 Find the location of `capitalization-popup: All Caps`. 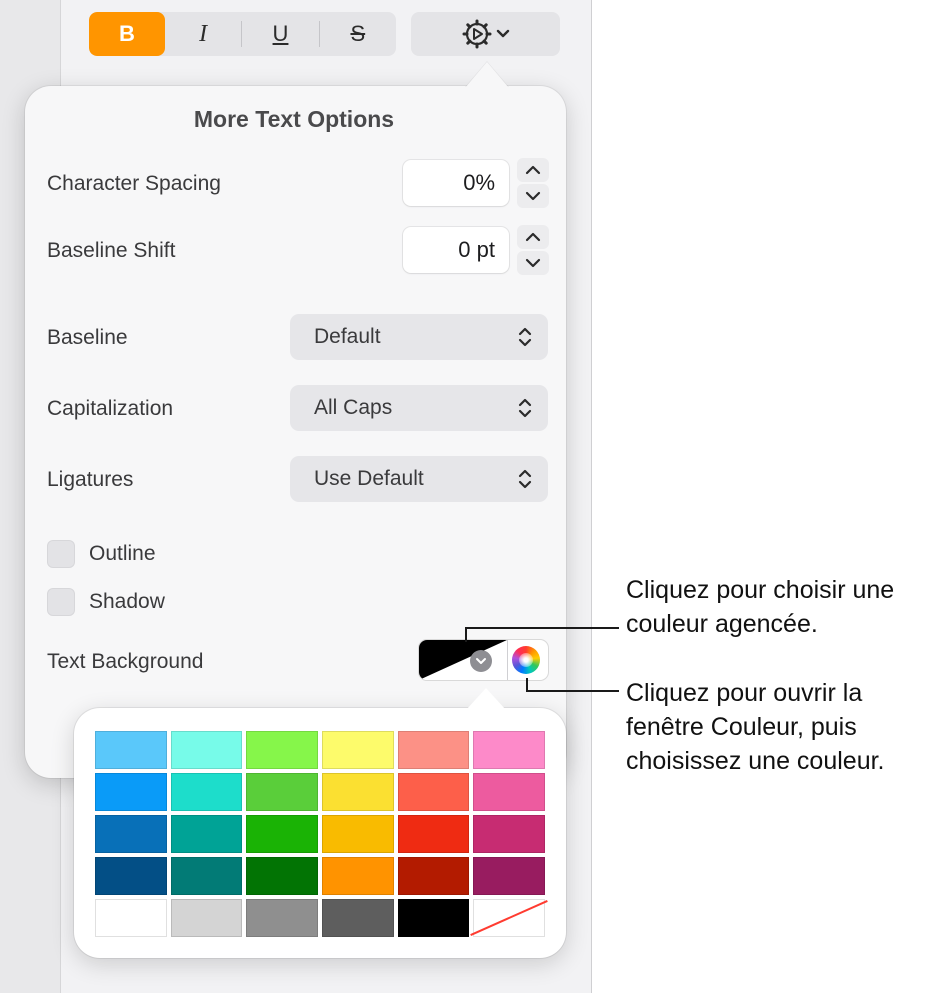

capitalization-popup: All Caps is located at coordinates (419, 408).